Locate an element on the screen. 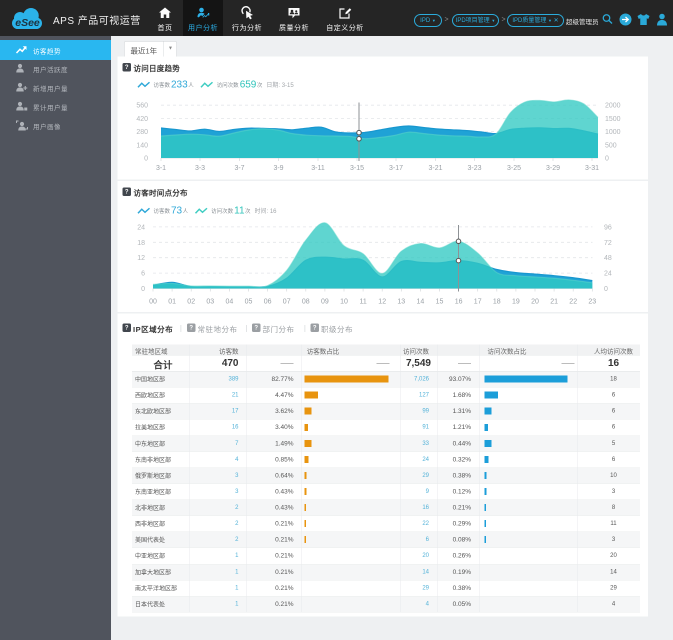 Image resolution: width=673 pixels, height=640 pixels. svg-text: 1000 is located at coordinates (613, 132).